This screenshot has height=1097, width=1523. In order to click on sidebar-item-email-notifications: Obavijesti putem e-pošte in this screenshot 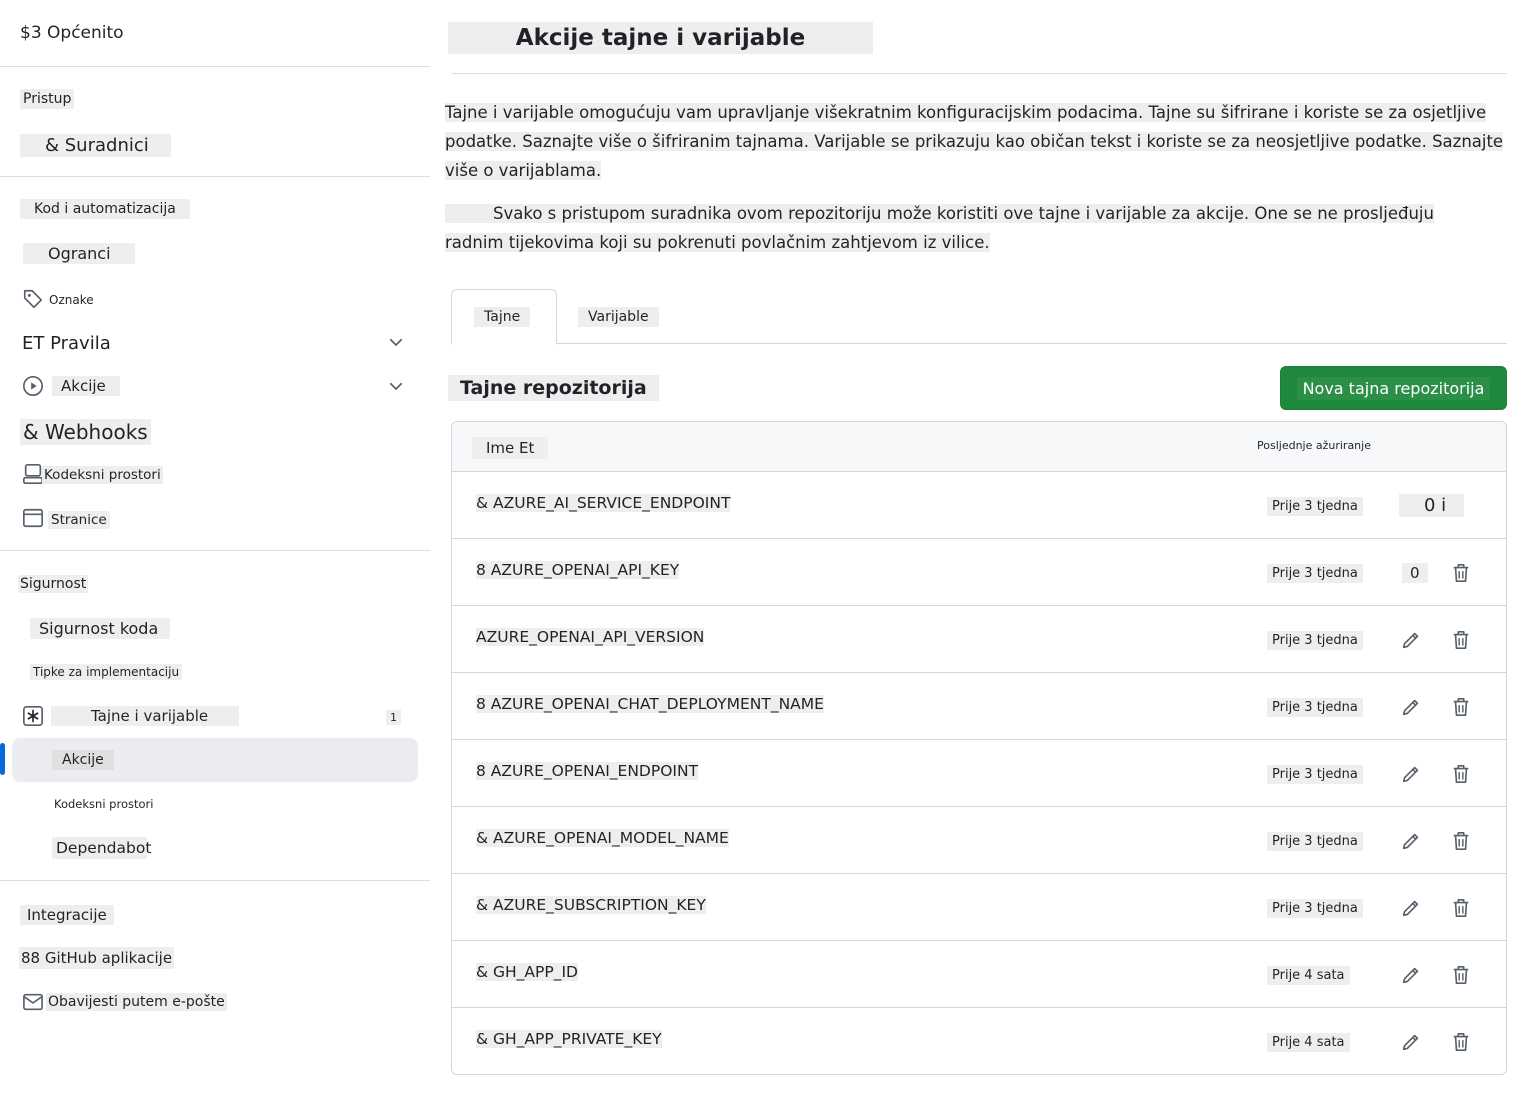, I will do `click(136, 1002)`.